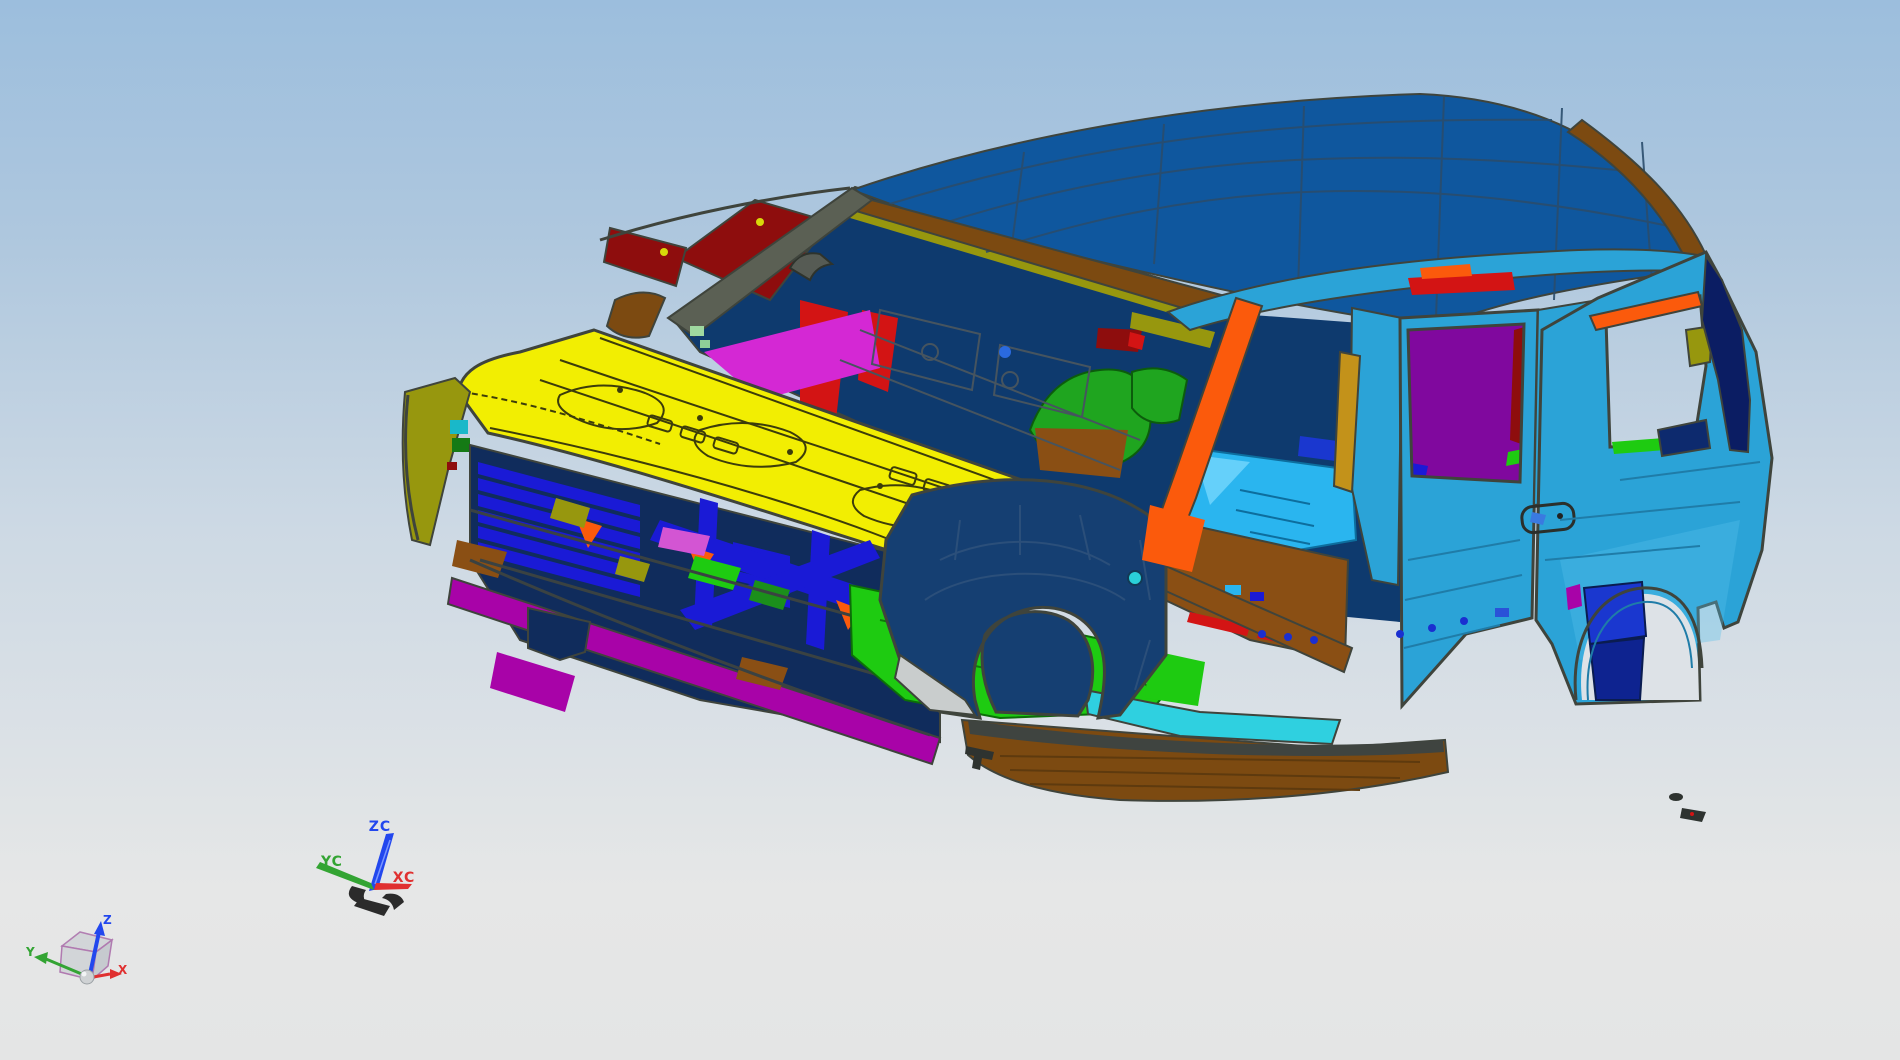 This screenshot has width=1900, height=1060. Describe the element at coordinates (107, 920) in the screenshot. I see `view-z-label: Z` at that location.